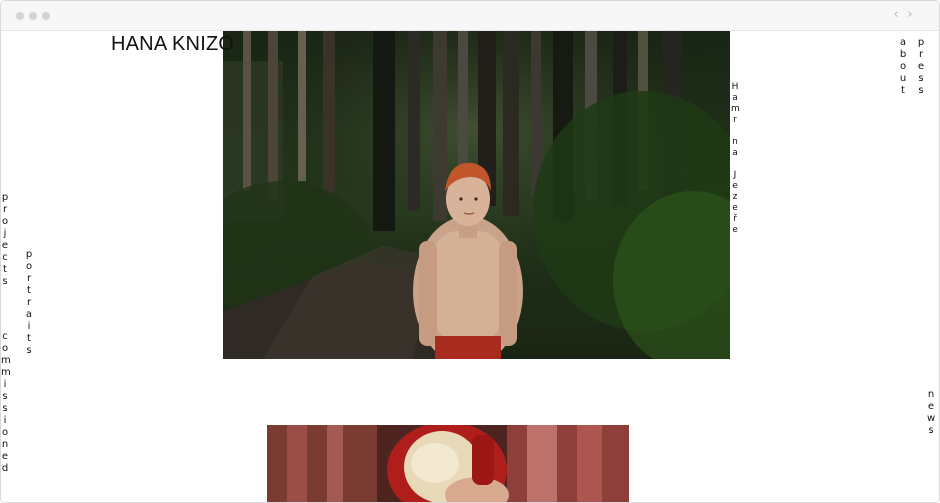  I want to click on red-hair-apple-photo, so click(448, 463).